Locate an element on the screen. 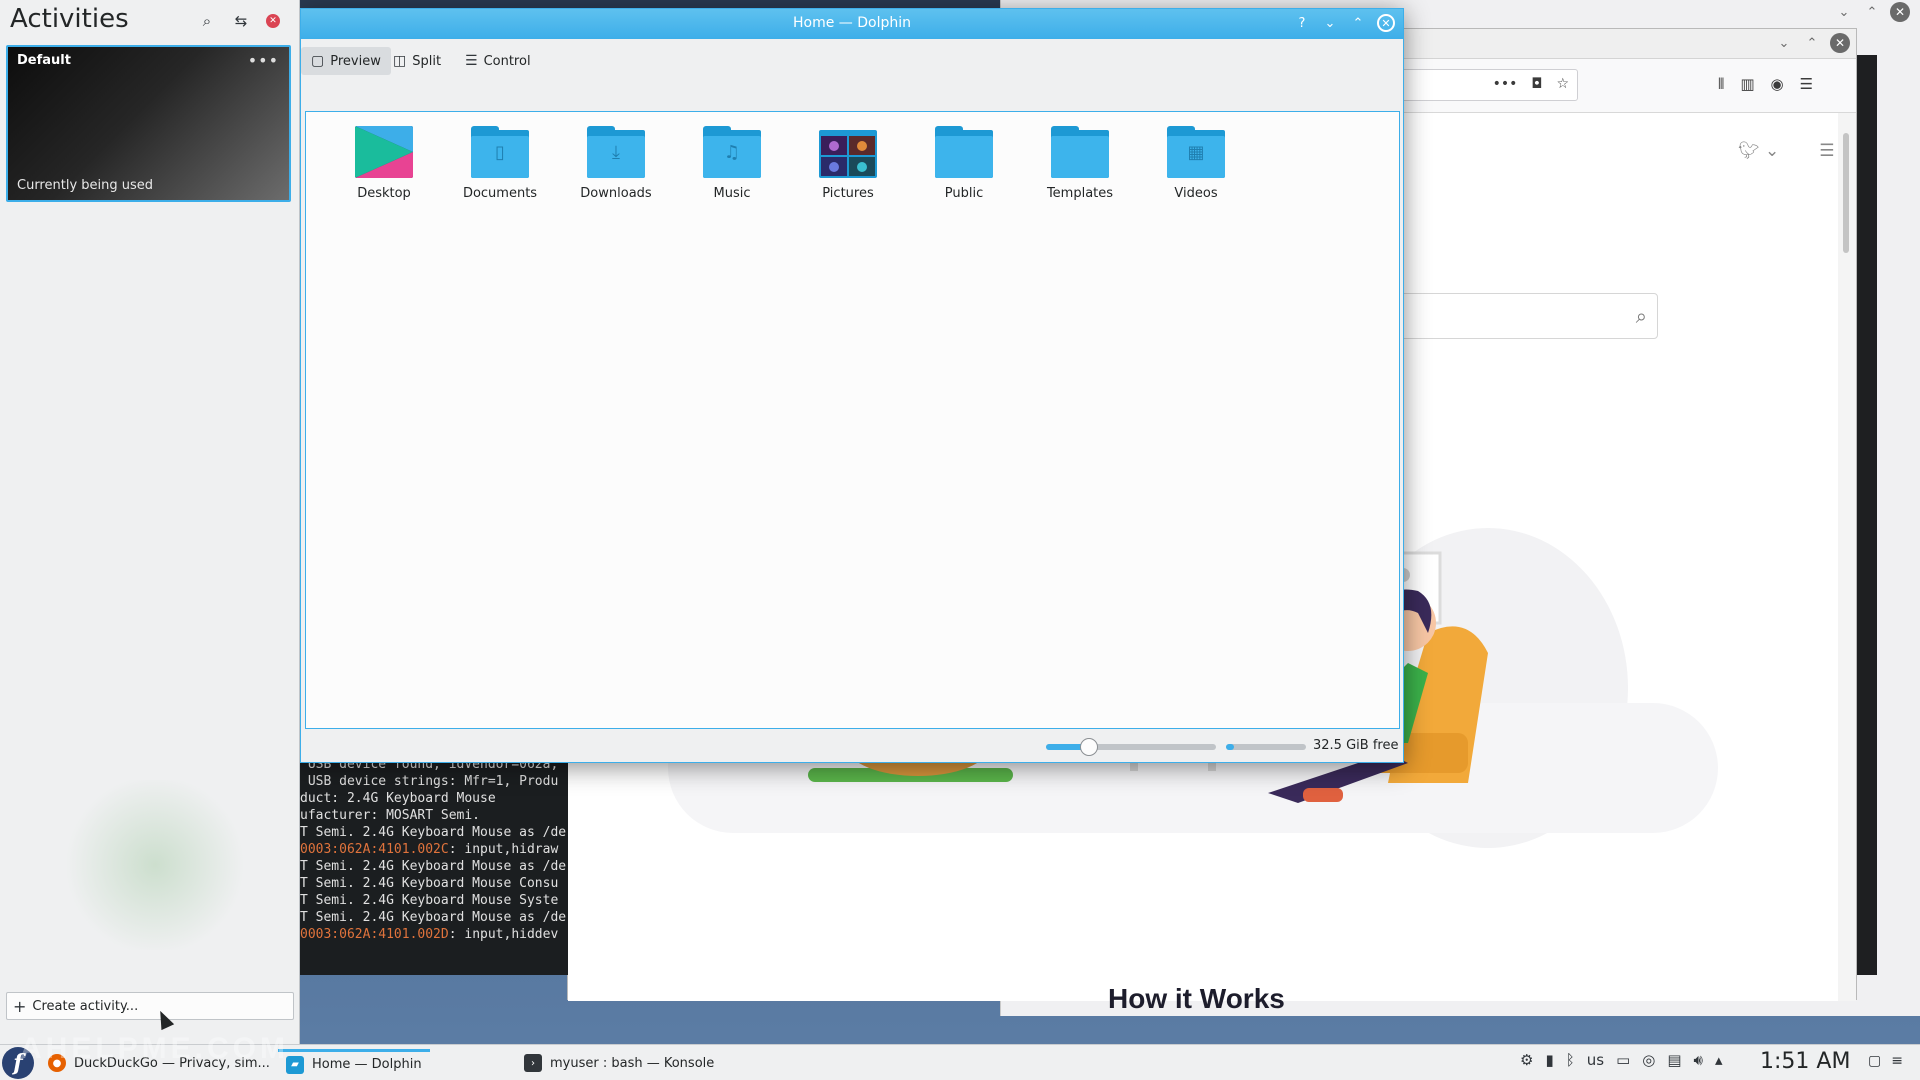 Image resolution: width=1920 pixels, height=1080 pixels. preview-button: ▢ Preview is located at coordinates (346, 61).